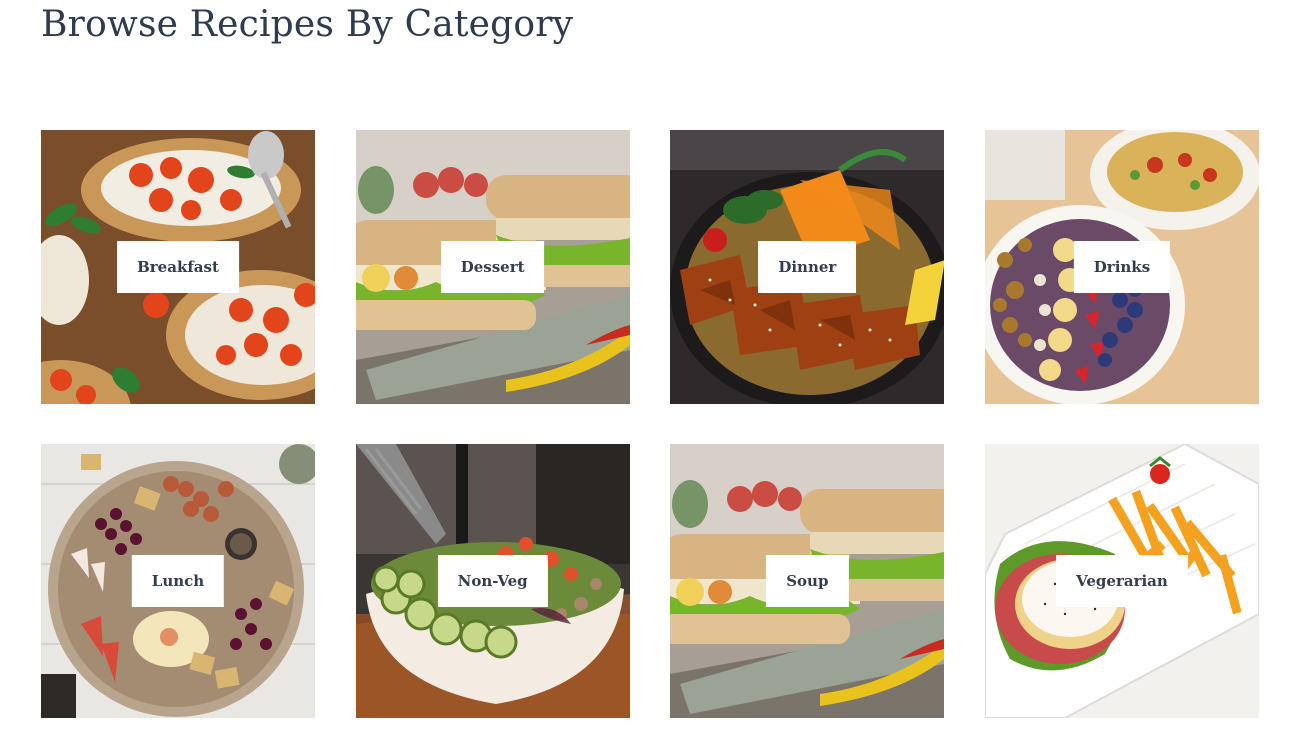  I want to click on category-label: Dessert, so click(492, 267).